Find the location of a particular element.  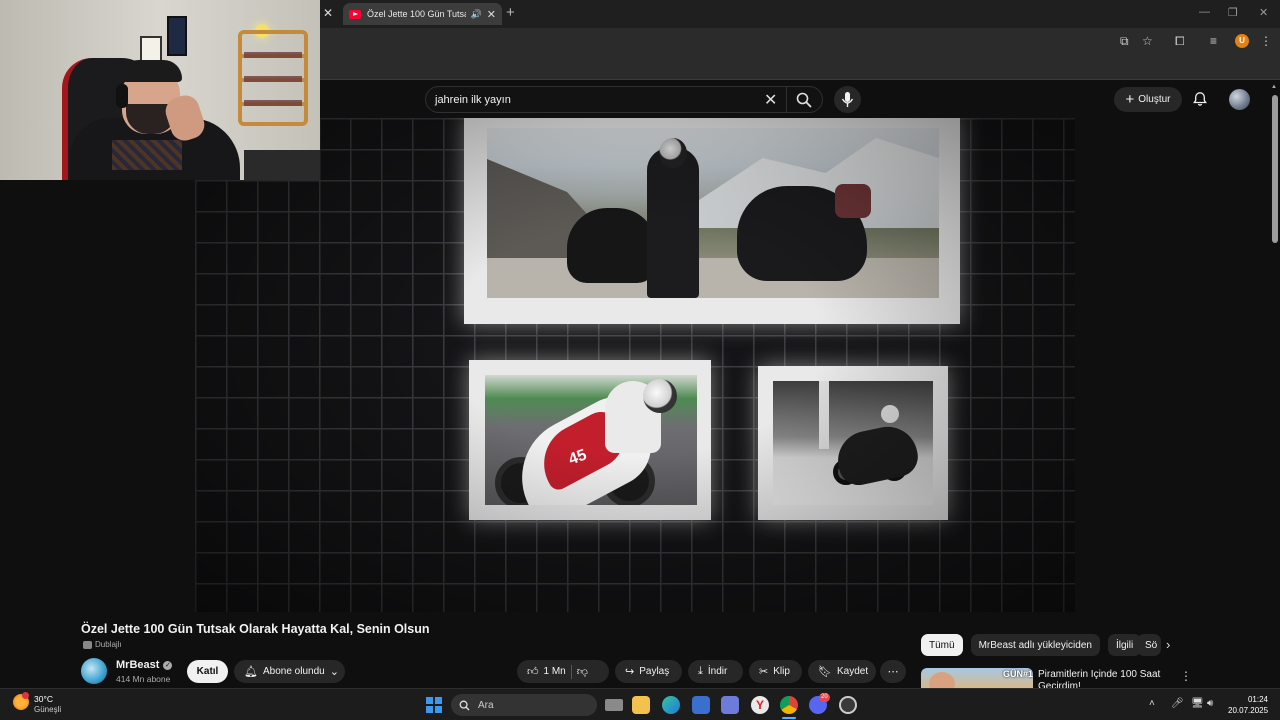

scroll-up-icon: ▲ is located at coordinates (1274, 87).